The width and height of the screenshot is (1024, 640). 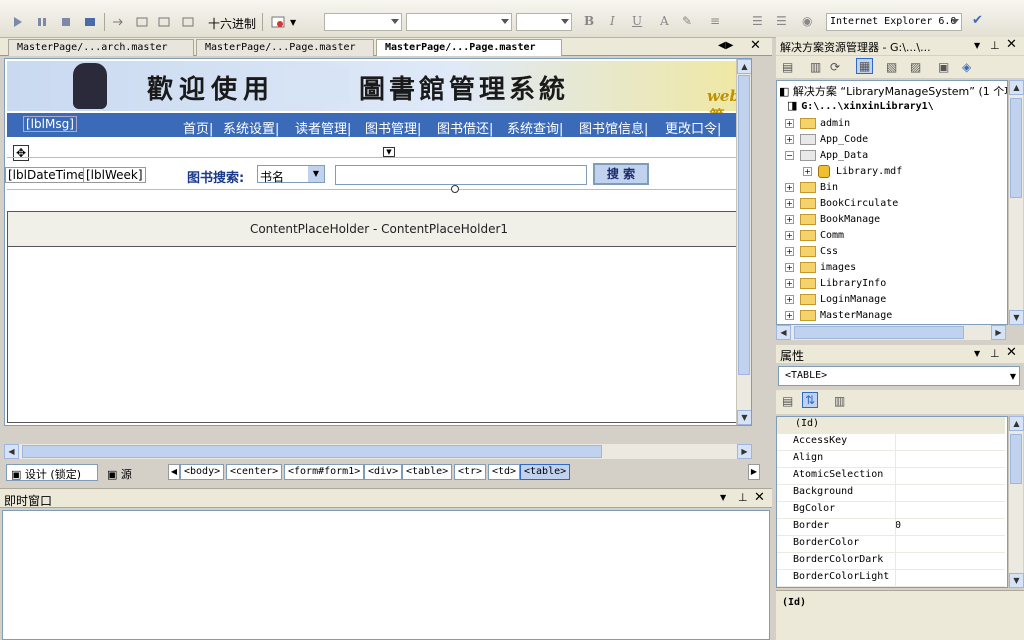 What do you see at coordinates (815, 67) in the screenshot?
I see `show-all-files-icon: ▥` at bounding box center [815, 67].